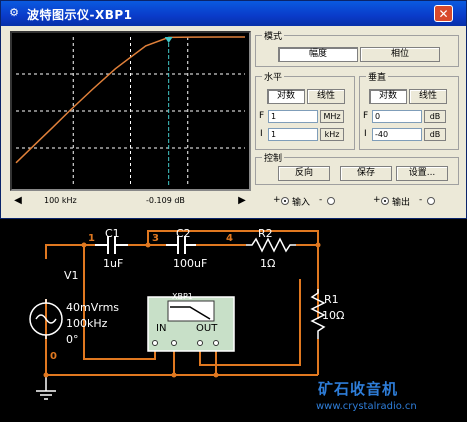  I want to click on input-plus-terminal, so click(285, 201).